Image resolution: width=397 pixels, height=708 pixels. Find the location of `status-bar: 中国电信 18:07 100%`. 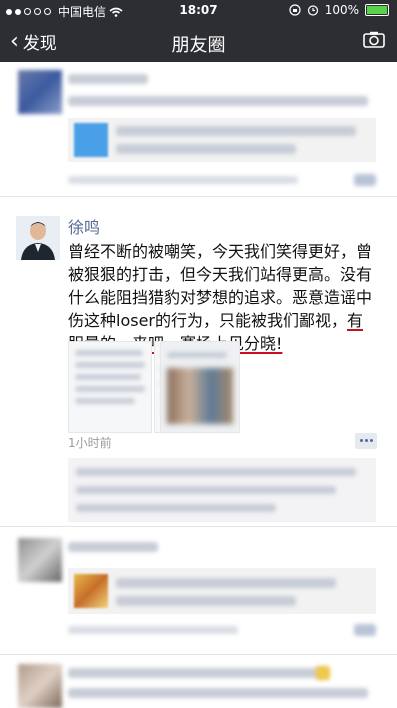

status-bar: 中国电信 18:07 100% is located at coordinates (198, 11).